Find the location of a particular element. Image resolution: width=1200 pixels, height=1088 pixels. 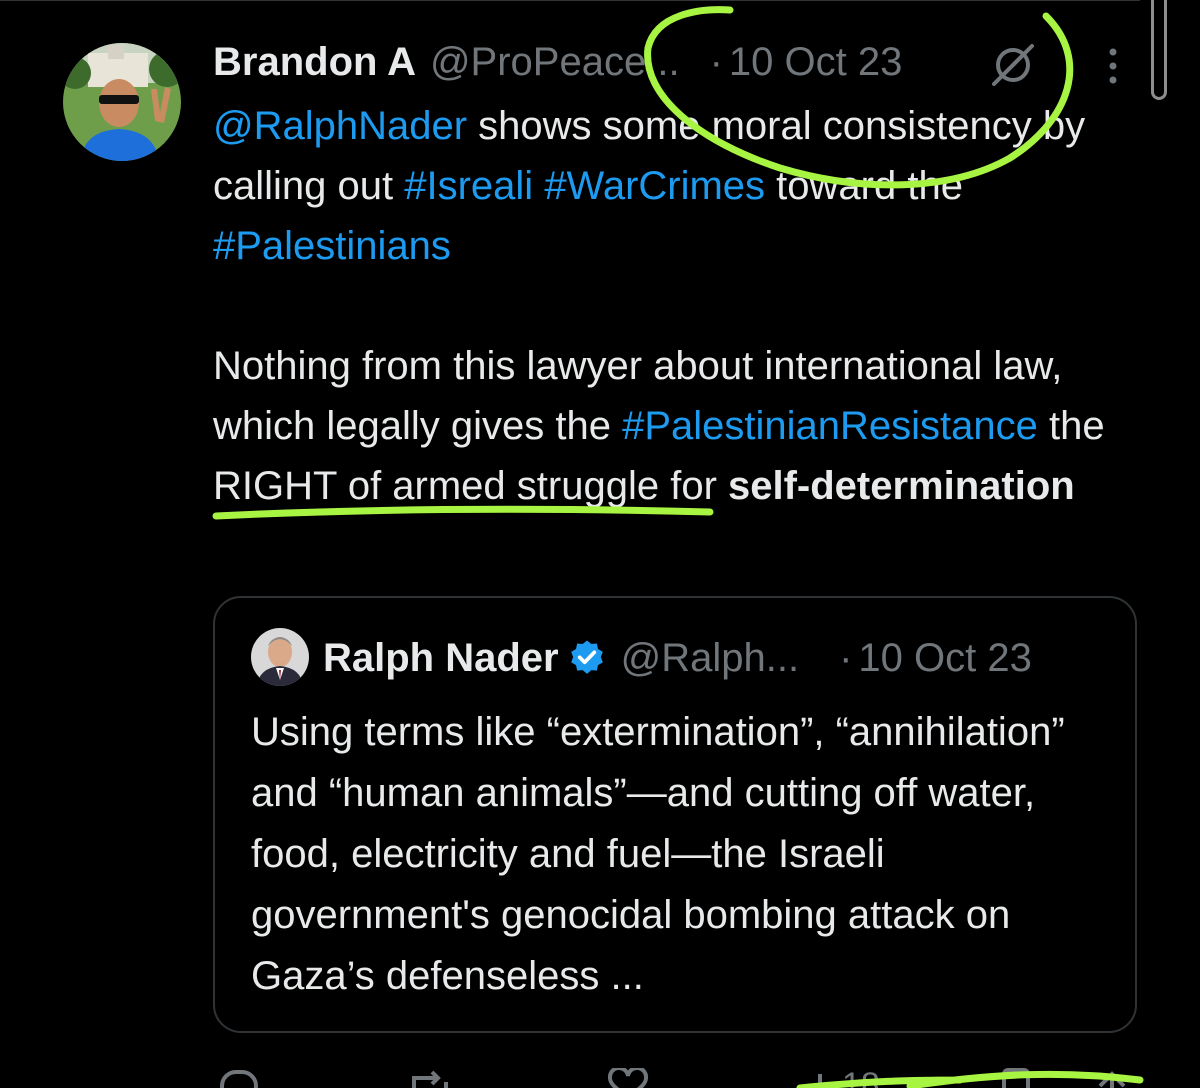

hashtag-link: #Isreali is located at coordinates (468, 186).